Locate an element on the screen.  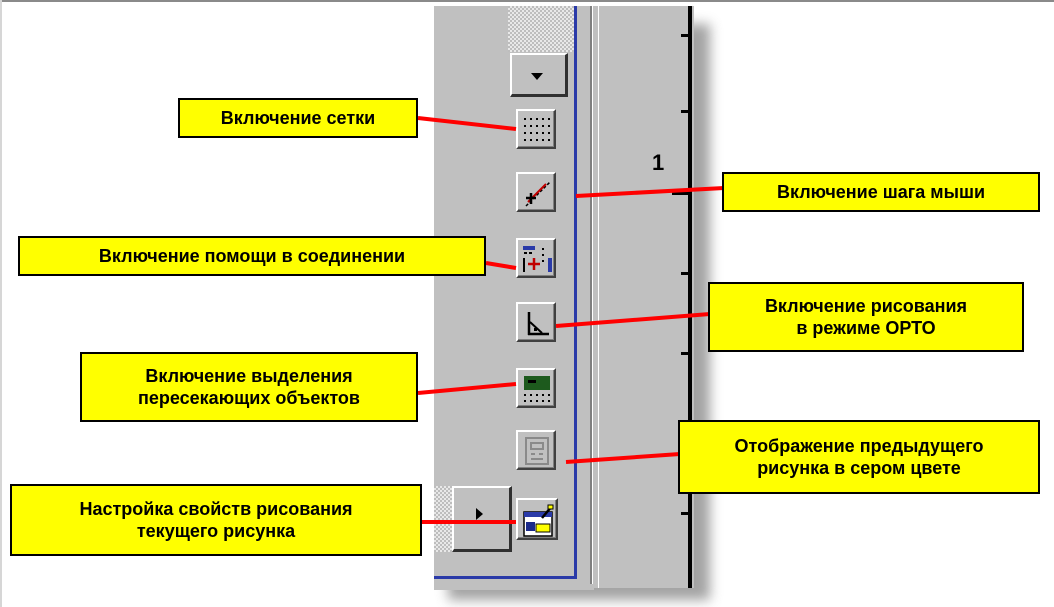
callout-intersect-line1: Включение выделения is located at coordinates (249, 376).